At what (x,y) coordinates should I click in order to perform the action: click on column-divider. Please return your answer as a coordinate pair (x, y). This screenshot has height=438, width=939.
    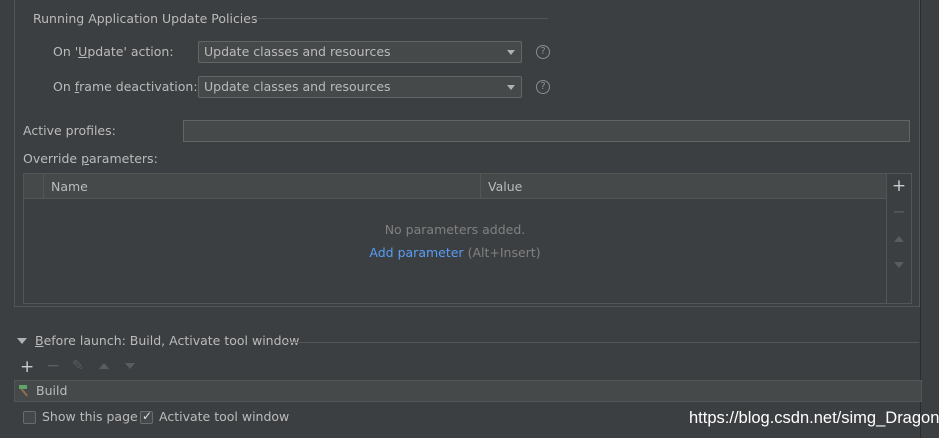
    Looking at the image, I should click on (480, 186).